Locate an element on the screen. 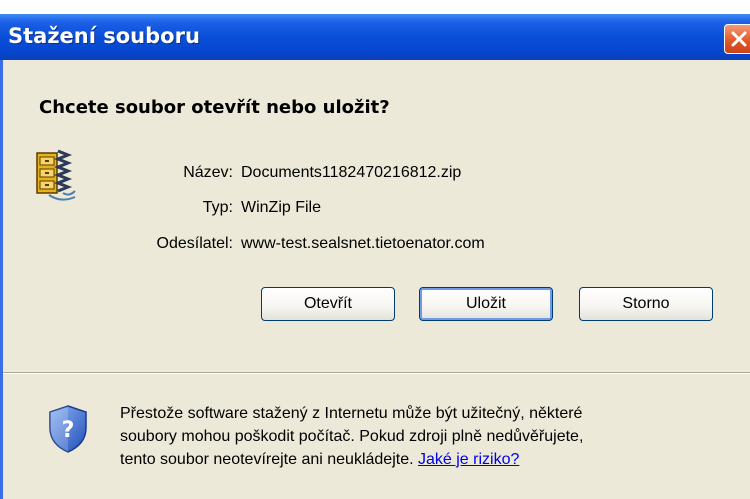  dialog-title: Stažení souboru is located at coordinates (104, 36).